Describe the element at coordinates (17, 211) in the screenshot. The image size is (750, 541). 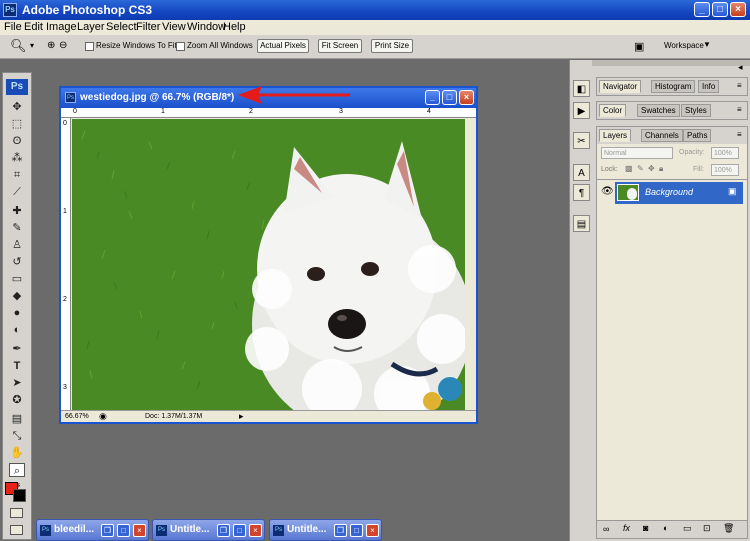
I see `healing-brush-tool-icon: ✚` at that location.